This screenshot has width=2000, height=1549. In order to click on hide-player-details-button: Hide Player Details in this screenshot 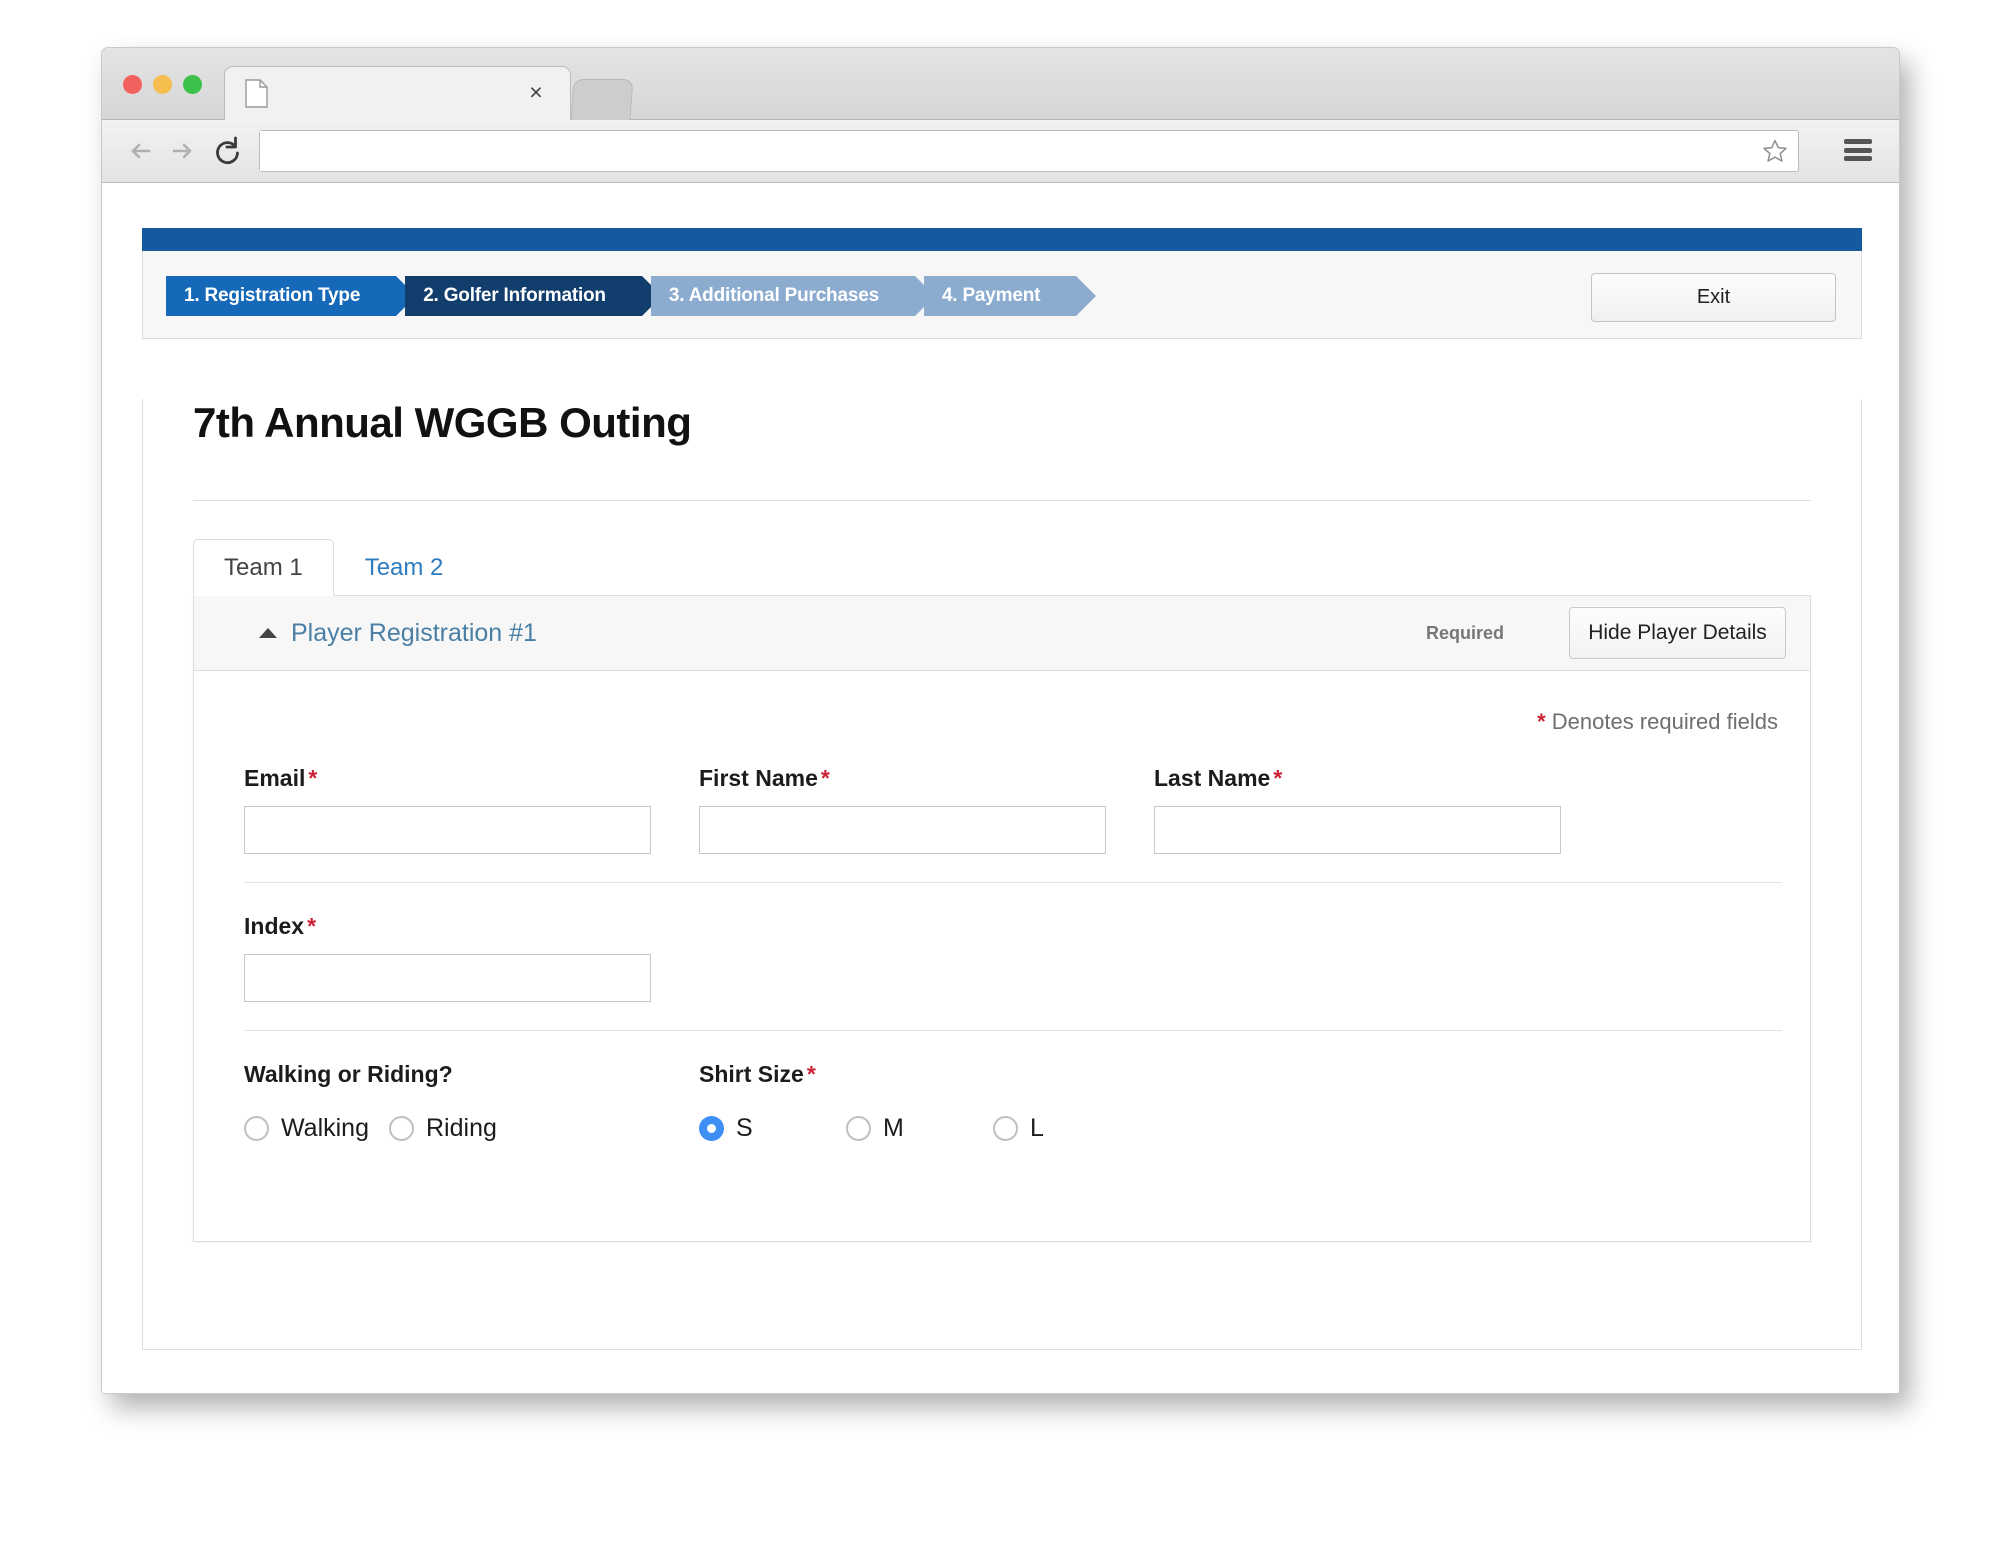, I will do `click(1677, 633)`.